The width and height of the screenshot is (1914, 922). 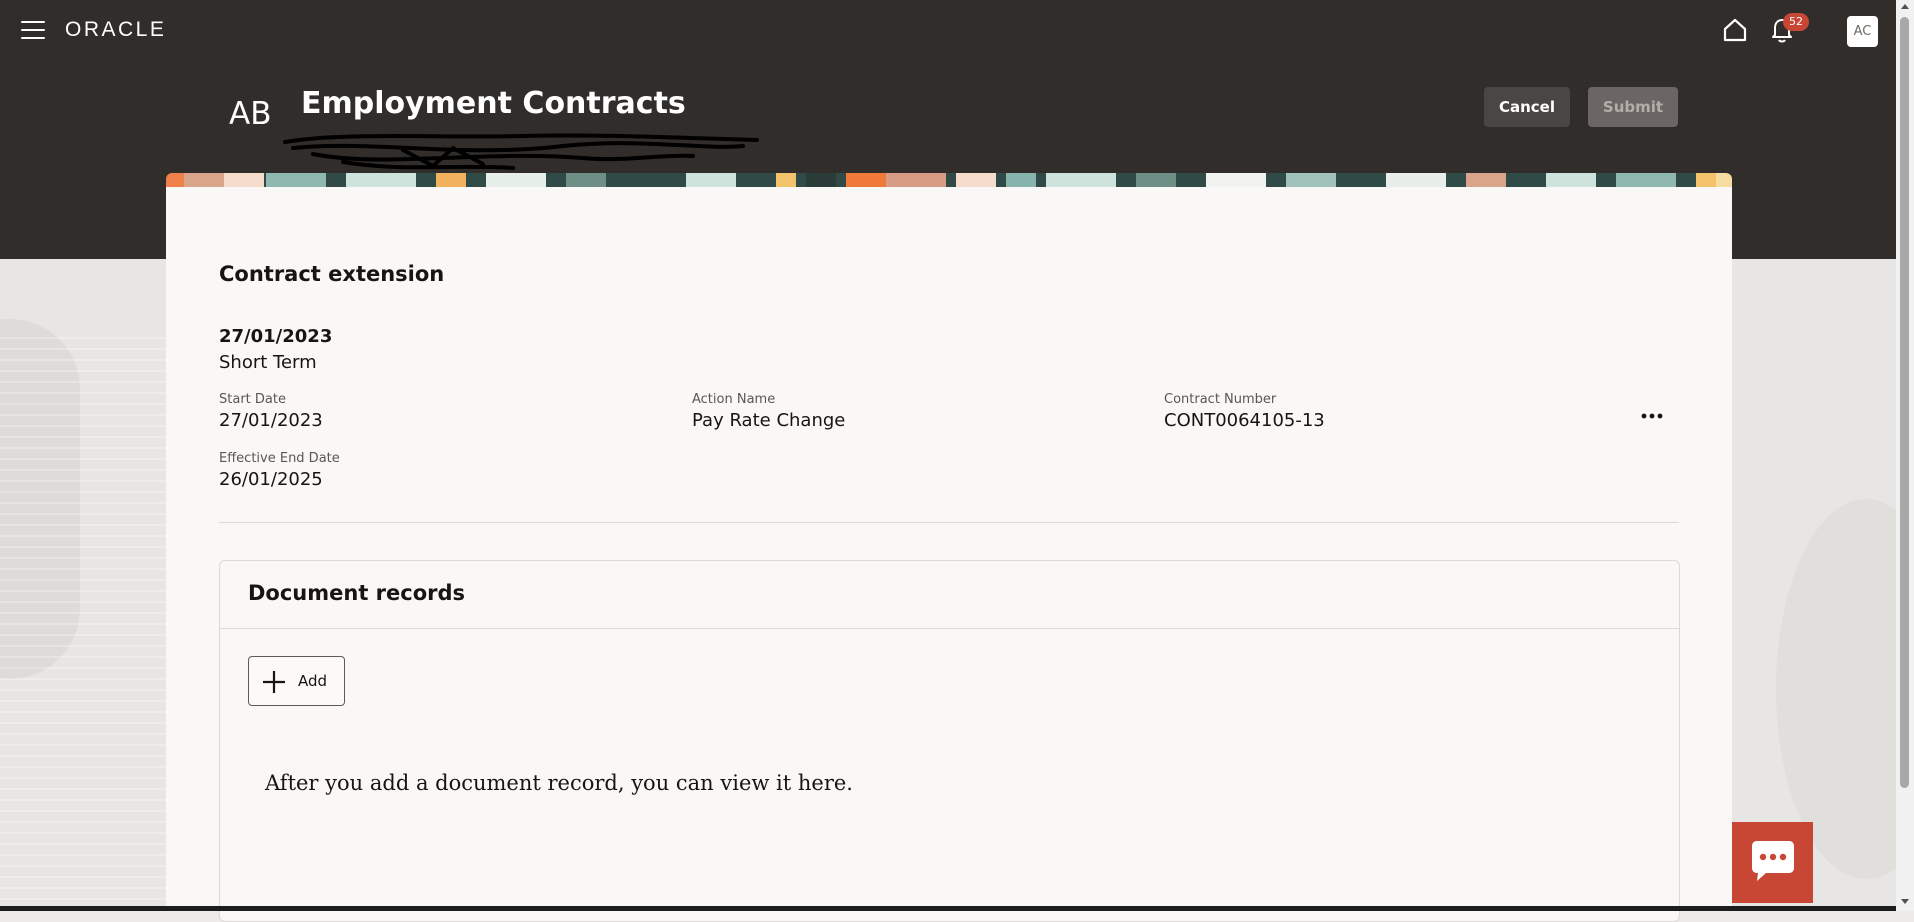 I want to click on scroll-thumb, so click(x=1904, y=402).